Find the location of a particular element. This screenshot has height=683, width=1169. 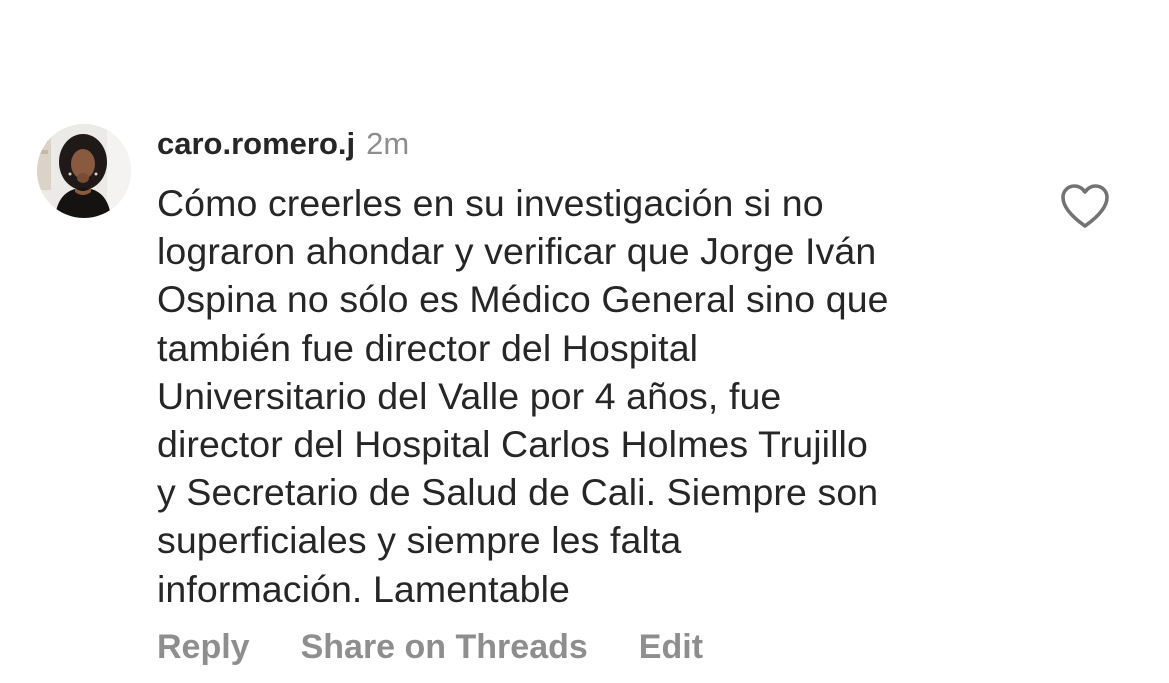

username: caro.romero.j is located at coordinates (256, 144).